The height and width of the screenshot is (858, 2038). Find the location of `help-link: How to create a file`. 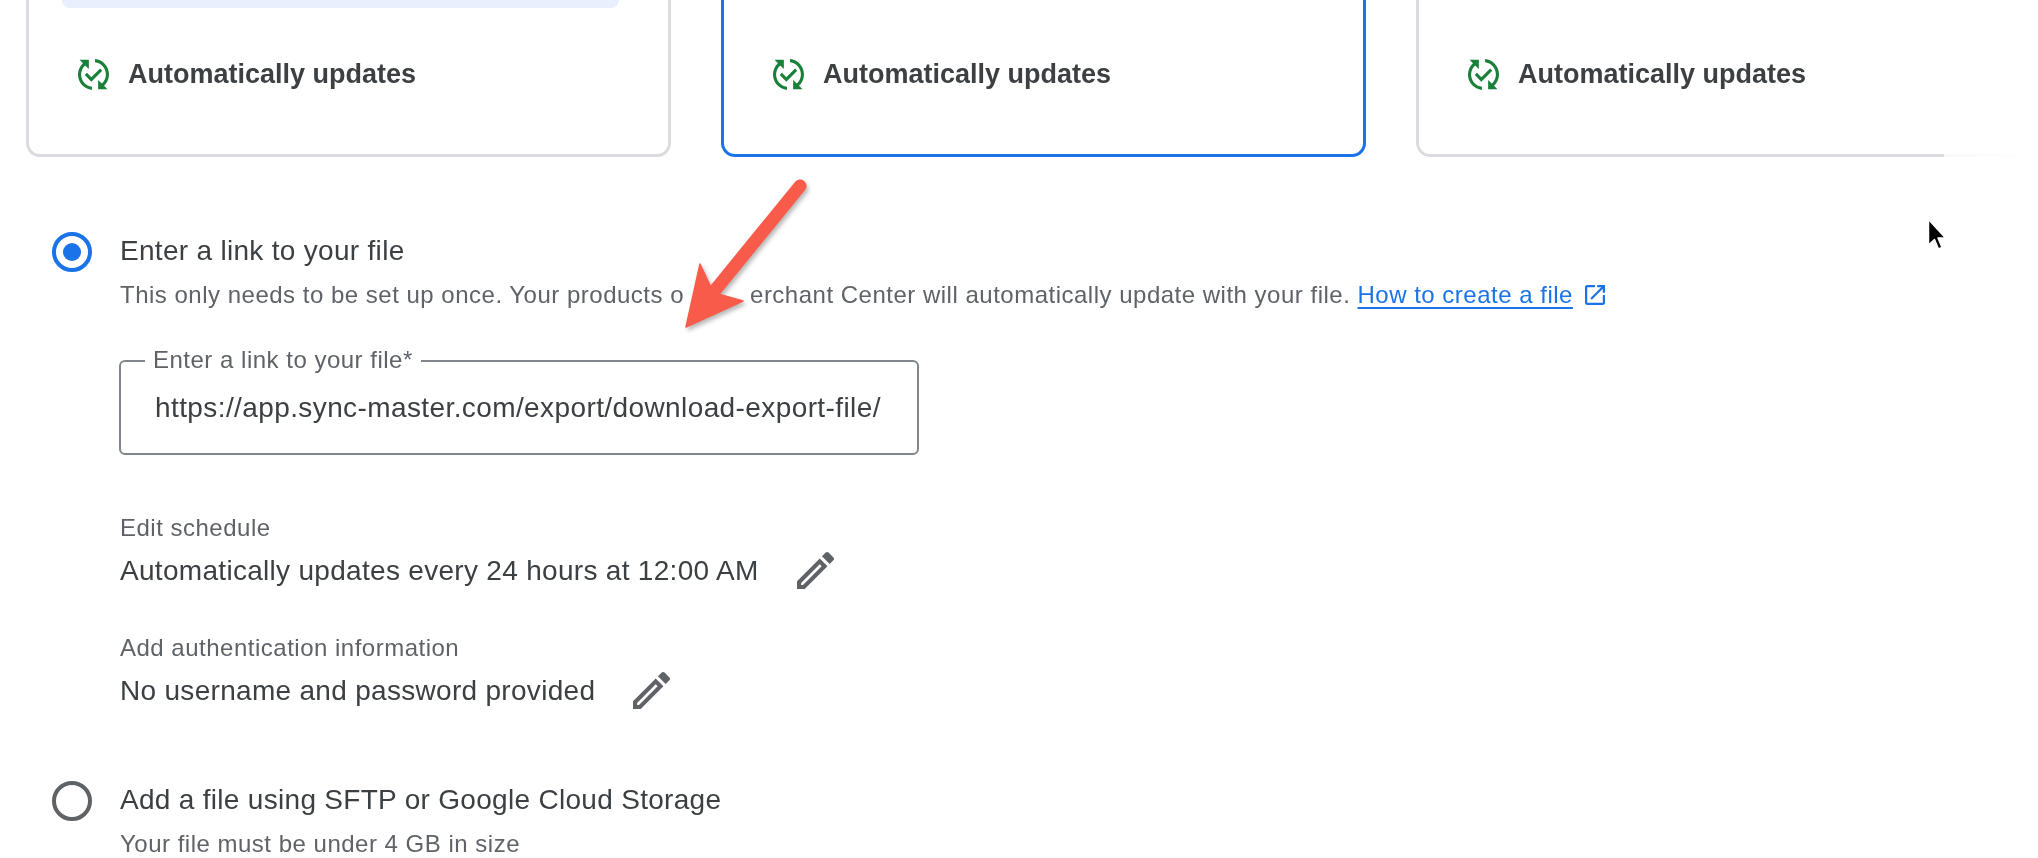

help-link: How to create a file is located at coordinates (1465, 294).